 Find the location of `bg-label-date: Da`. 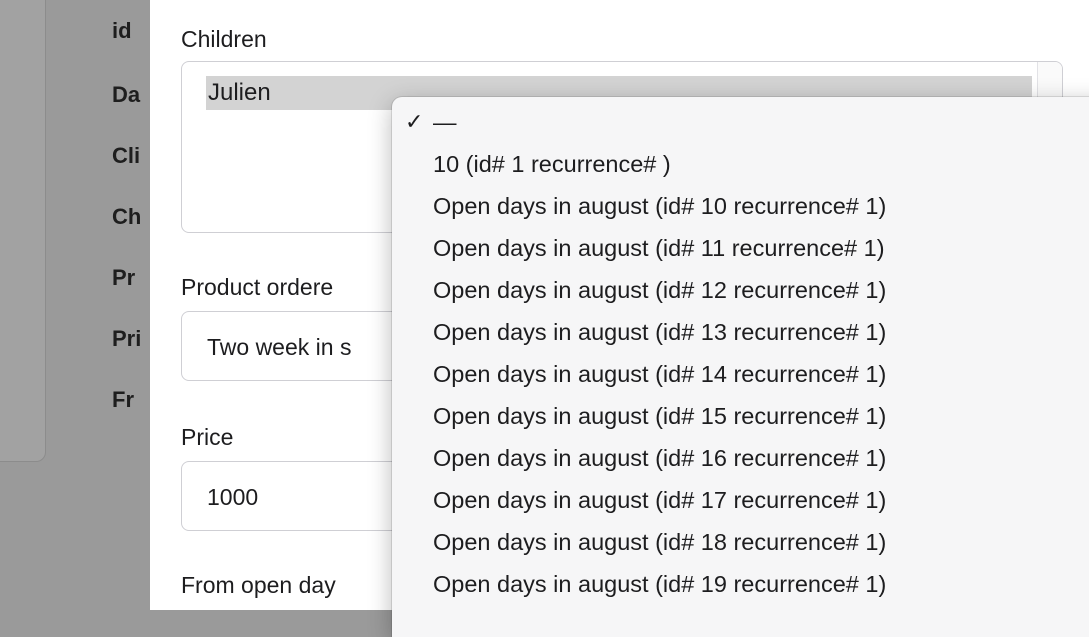

bg-label-date: Da is located at coordinates (126, 94).